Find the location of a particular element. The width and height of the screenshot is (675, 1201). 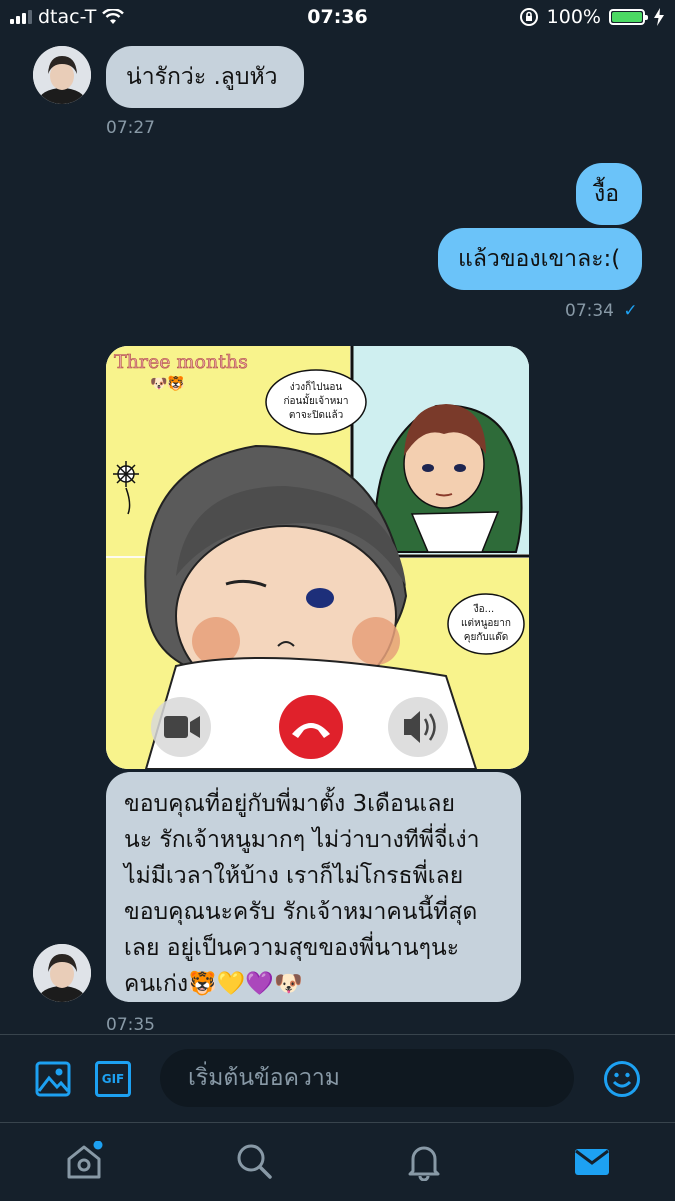

battery-percent: 100% is located at coordinates (573, 17).